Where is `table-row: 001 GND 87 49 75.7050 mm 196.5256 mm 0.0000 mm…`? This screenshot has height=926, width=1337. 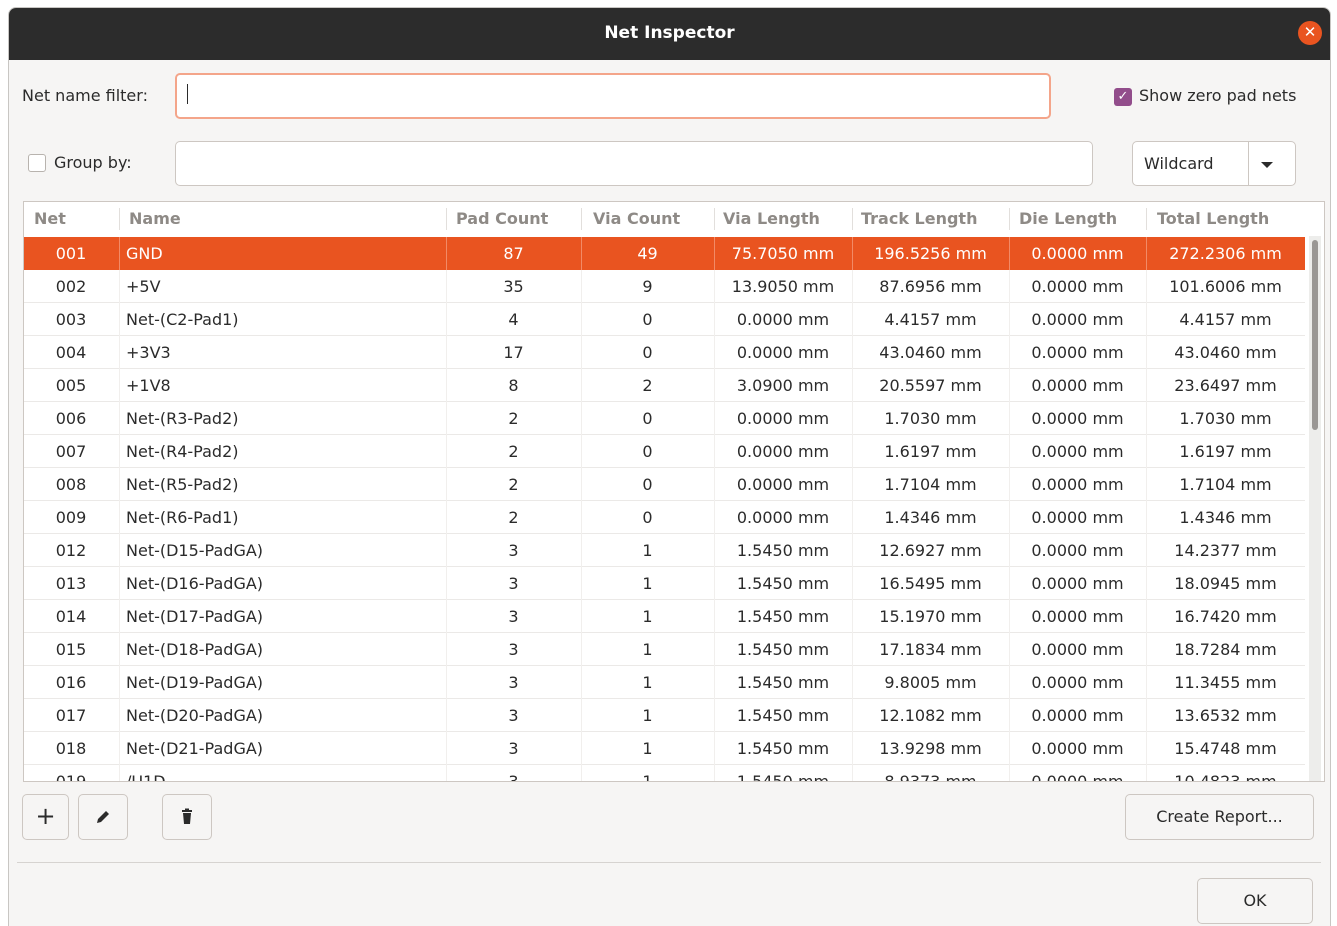
table-row: 001 GND 87 49 75.7050 mm 196.5256 mm 0.0000 mm… is located at coordinates (664, 253).